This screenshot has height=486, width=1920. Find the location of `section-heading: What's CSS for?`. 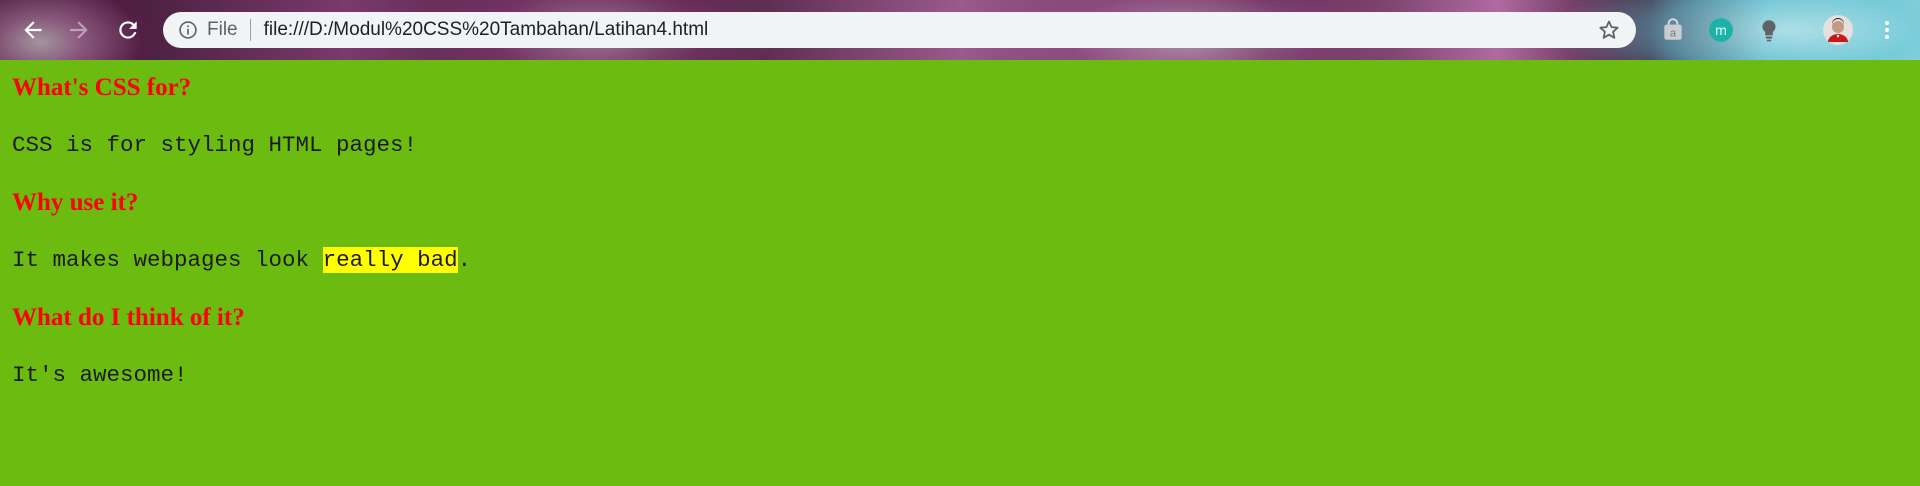

section-heading: What's CSS for? is located at coordinates (102, 87).